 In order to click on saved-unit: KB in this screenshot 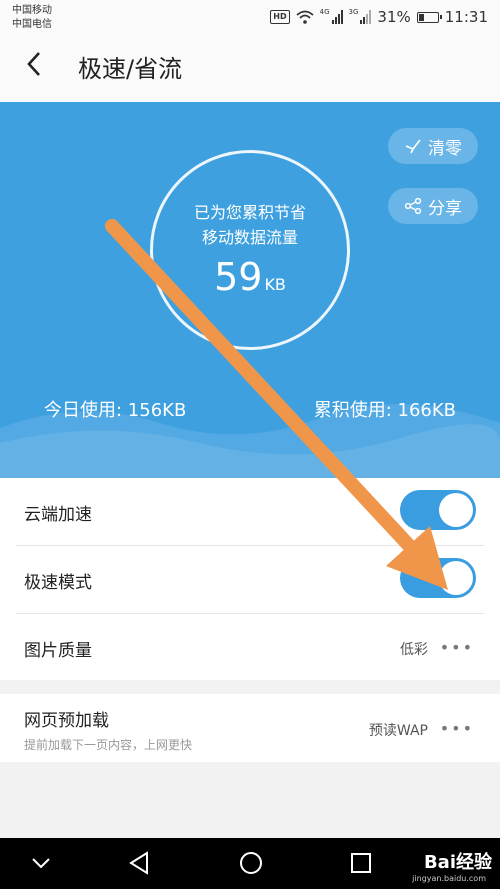, I will do `click(275, 284)`.